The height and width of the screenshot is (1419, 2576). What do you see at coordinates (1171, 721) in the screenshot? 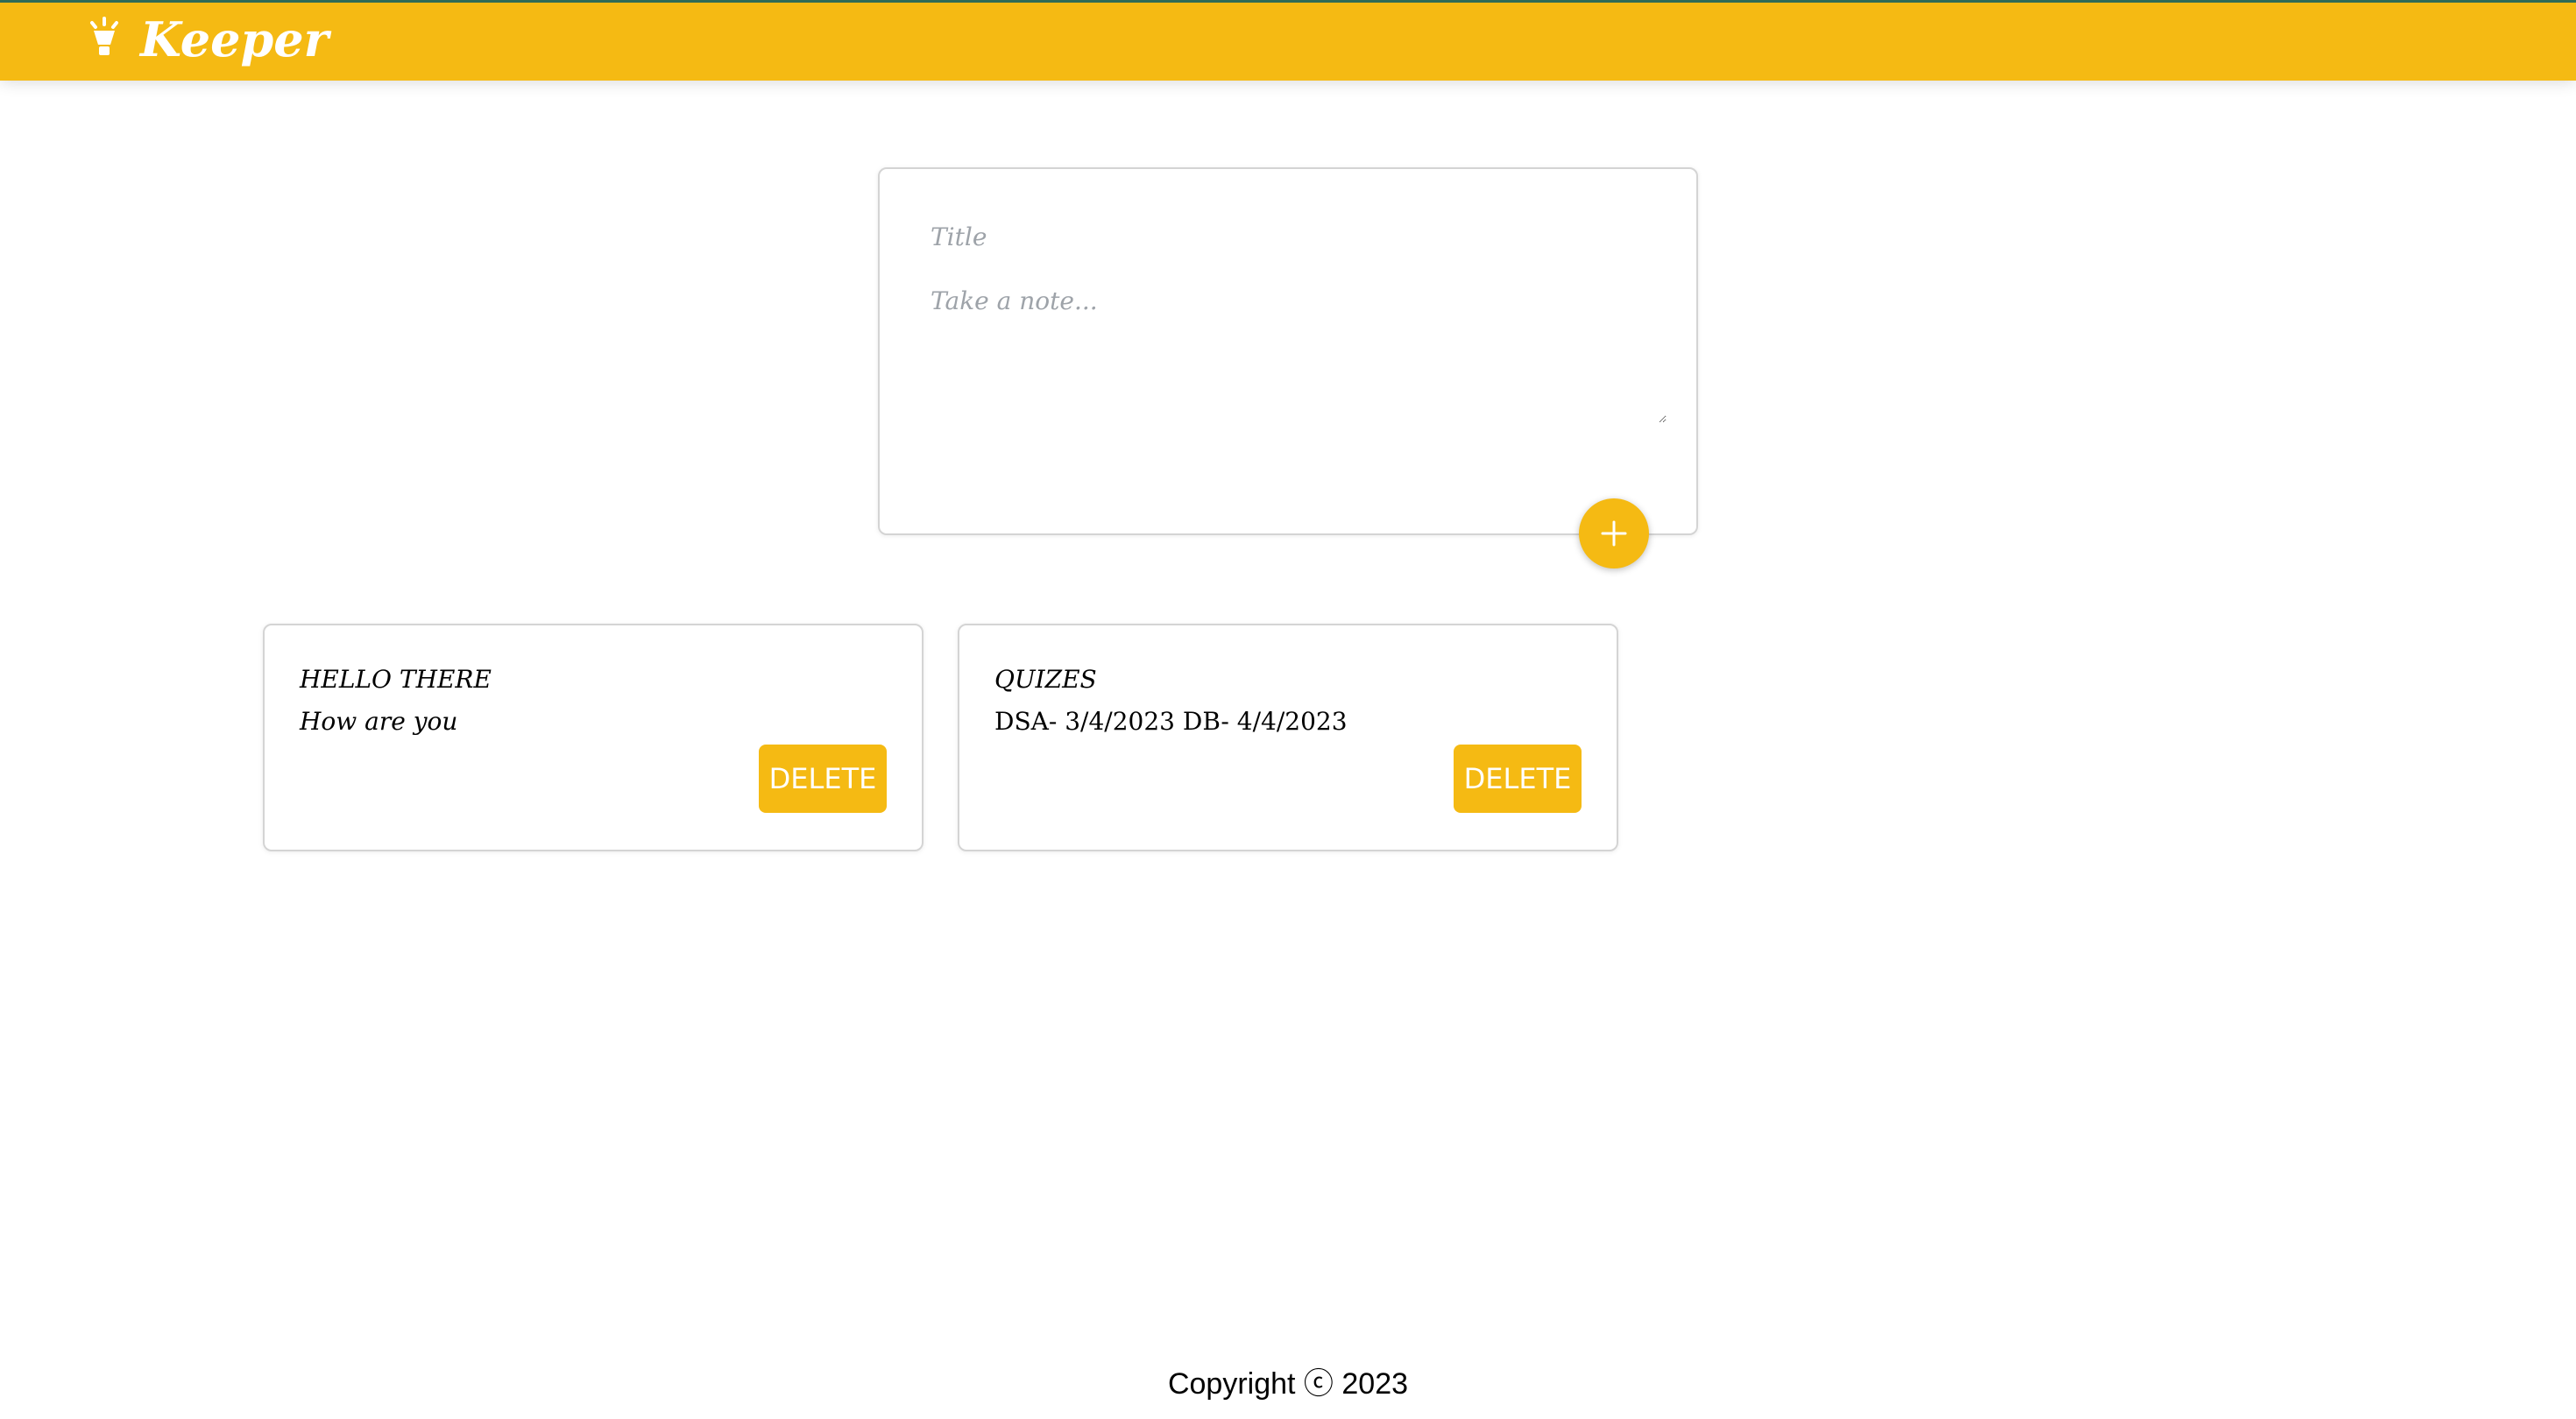
I see `note-content: DSA- 3/4/2023 DB- 4/4/2023` at bounding box center [1171, 721].